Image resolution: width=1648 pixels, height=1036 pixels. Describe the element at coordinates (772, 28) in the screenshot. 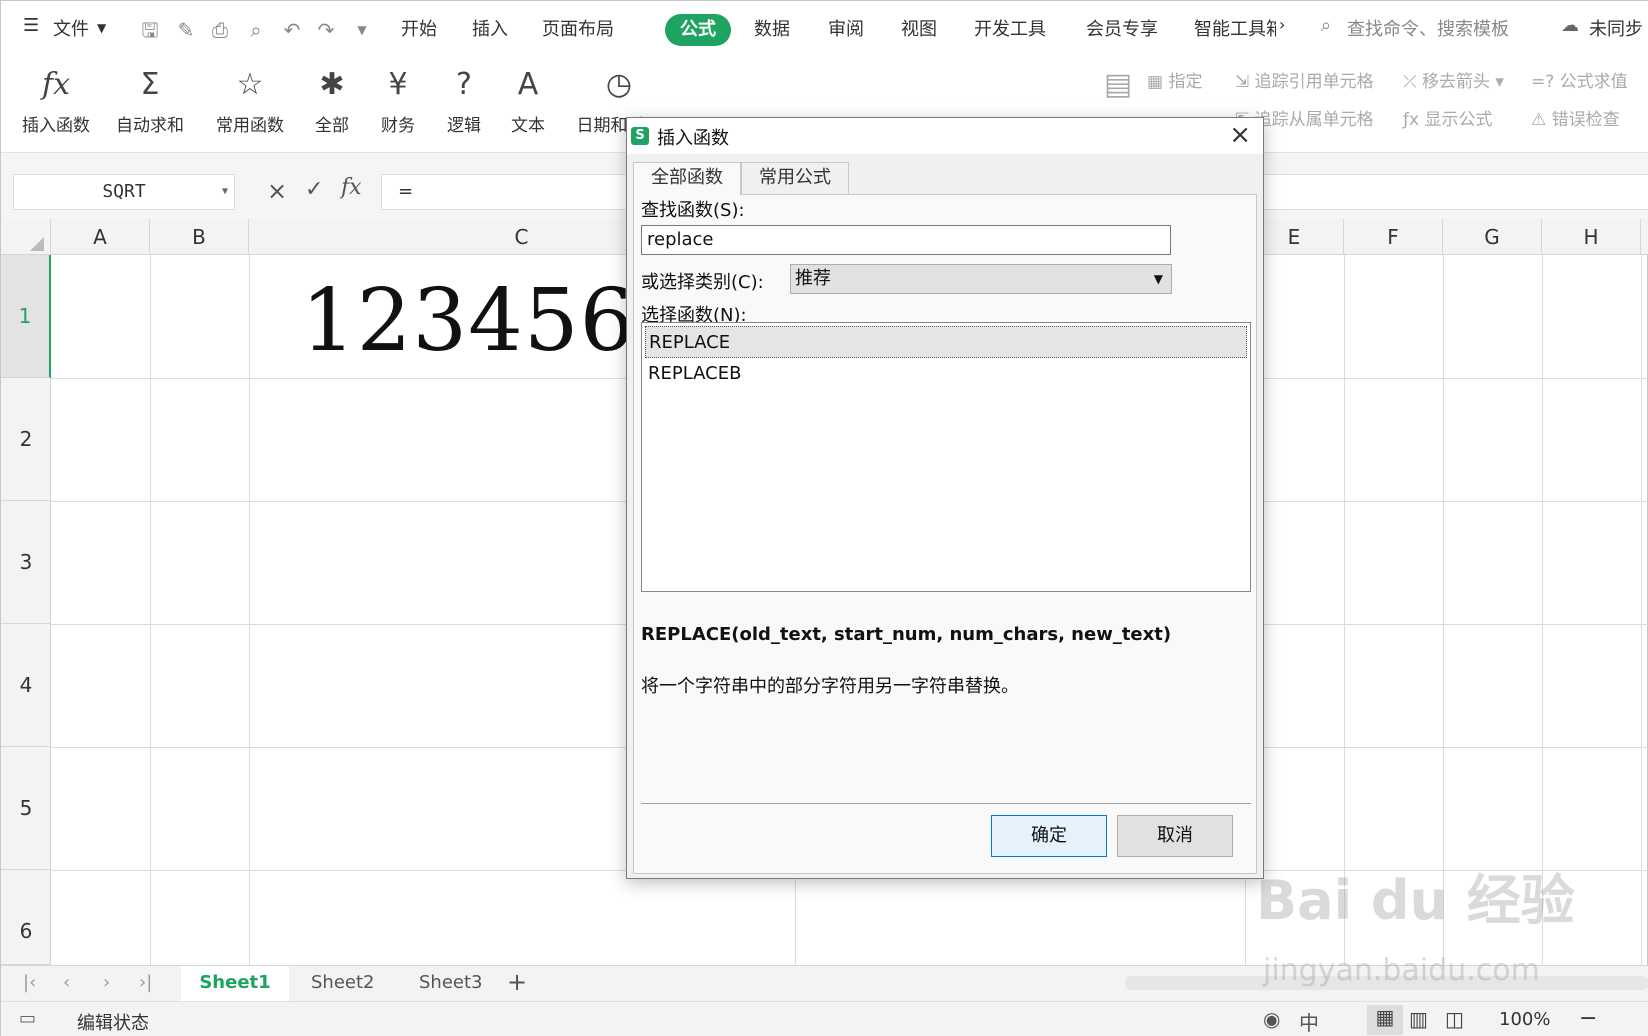

I see `tab-data: 数据` at that location.